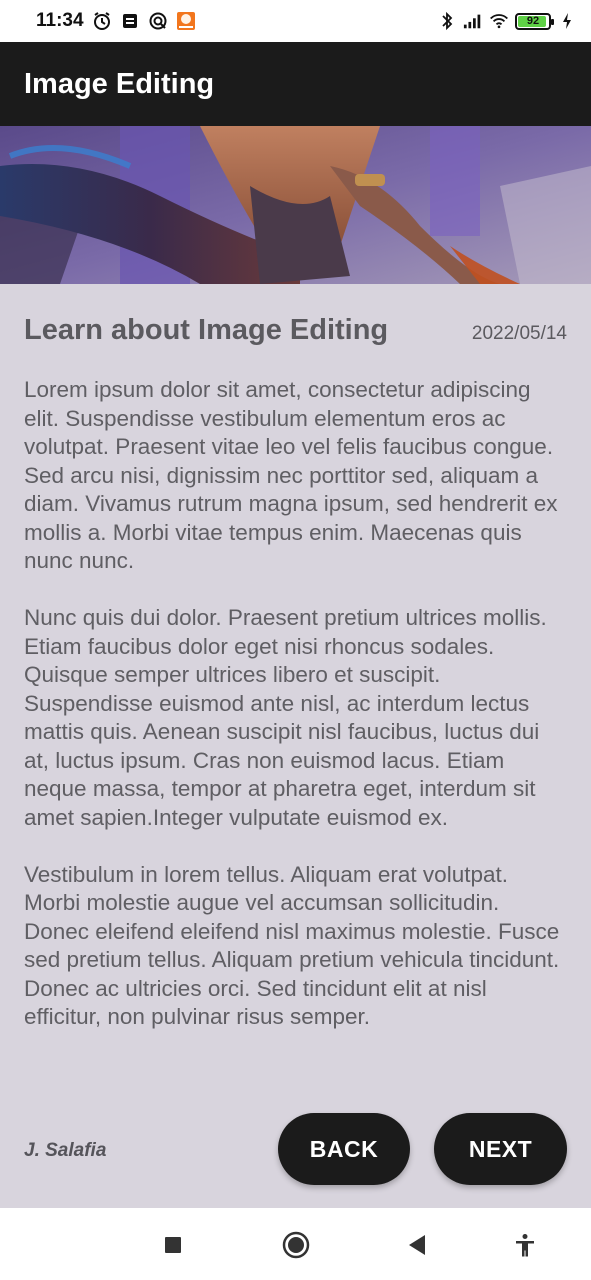 This screenshot has width=591, height=1280. Describe the element at coordinates (473, 21) in the screenshot. I see `signal-icon` at that location.